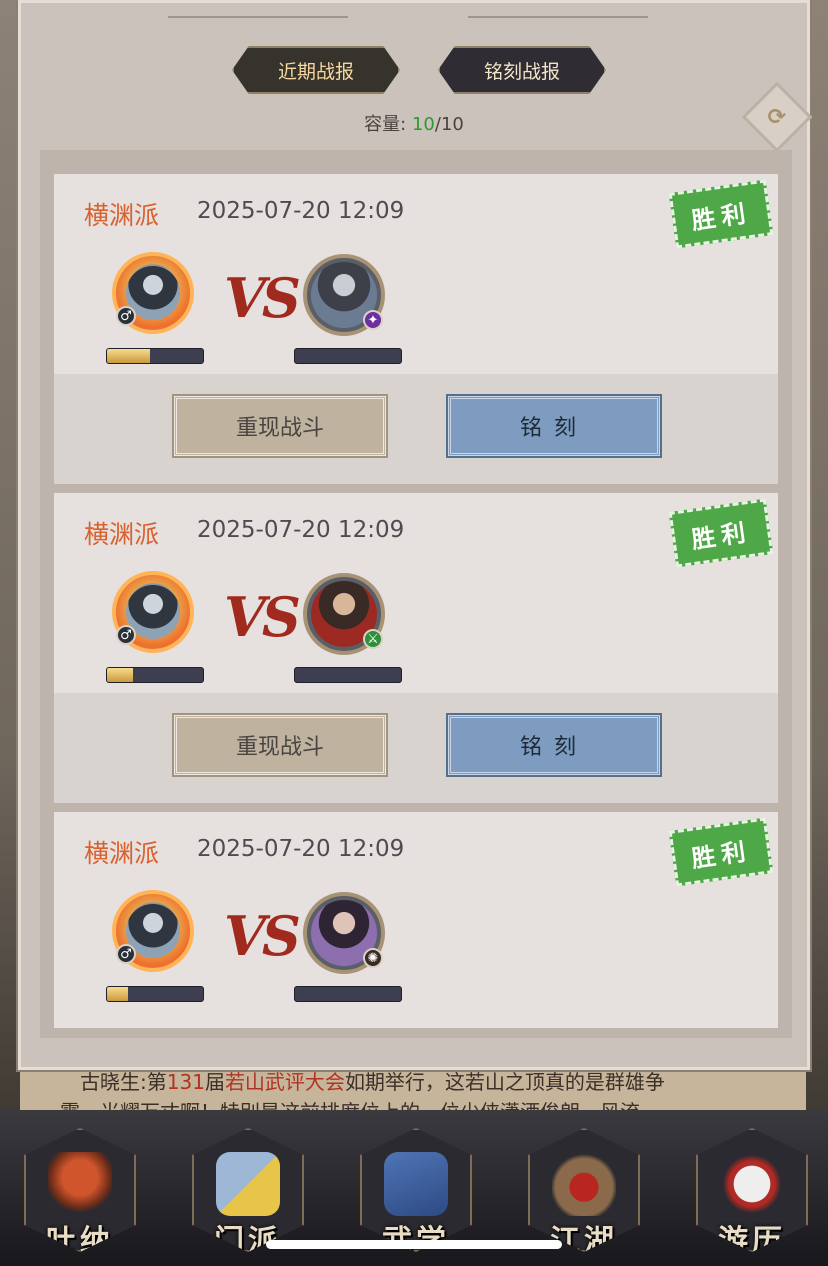 This screenshot has width=828, height=1266. Describe the element at coordinates (80, 1184) in the screenshot. I see `meditation-icon` at that location.